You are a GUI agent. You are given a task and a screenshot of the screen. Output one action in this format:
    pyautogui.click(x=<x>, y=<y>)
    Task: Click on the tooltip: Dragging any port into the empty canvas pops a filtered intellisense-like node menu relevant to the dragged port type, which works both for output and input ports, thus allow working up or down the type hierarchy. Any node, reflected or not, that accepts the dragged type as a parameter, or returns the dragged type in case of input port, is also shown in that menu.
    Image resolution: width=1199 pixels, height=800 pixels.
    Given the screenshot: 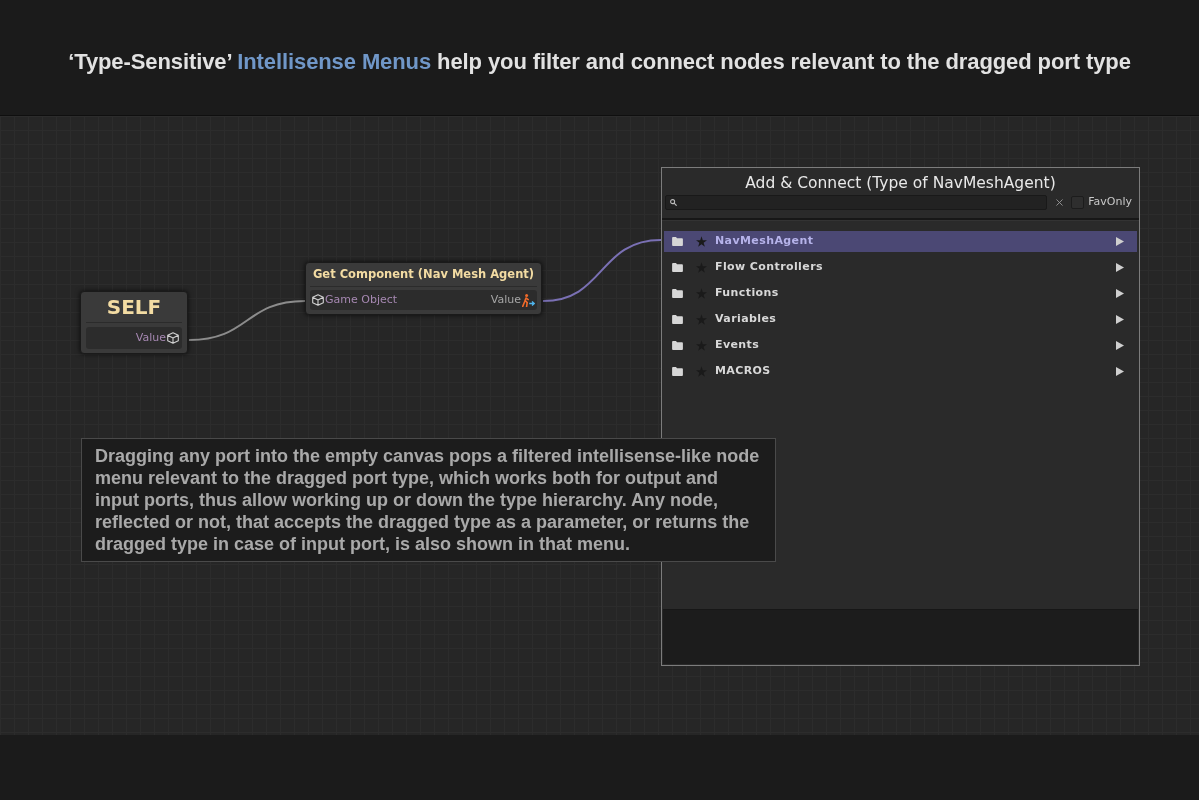 What is the action you would take?
    pyautogui.click(x=428, y=500)
    